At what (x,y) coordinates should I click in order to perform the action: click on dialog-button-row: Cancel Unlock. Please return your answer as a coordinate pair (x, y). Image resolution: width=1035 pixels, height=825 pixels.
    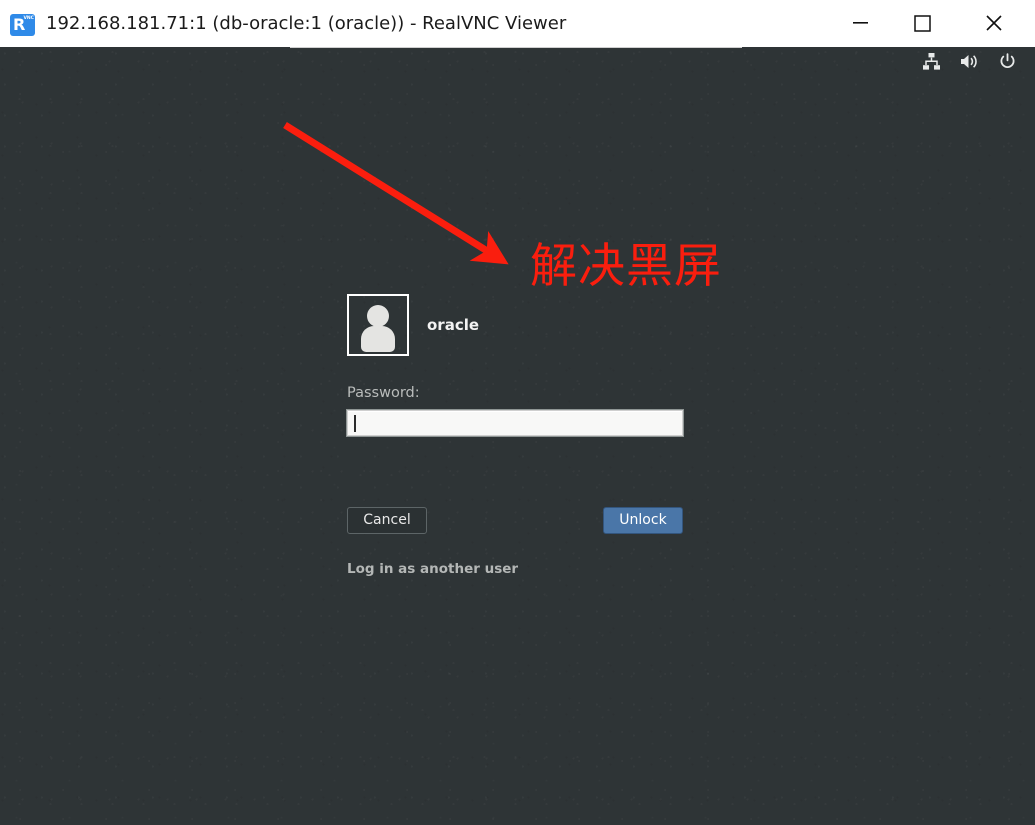
    Looking at the image, I should click on (517, 521).